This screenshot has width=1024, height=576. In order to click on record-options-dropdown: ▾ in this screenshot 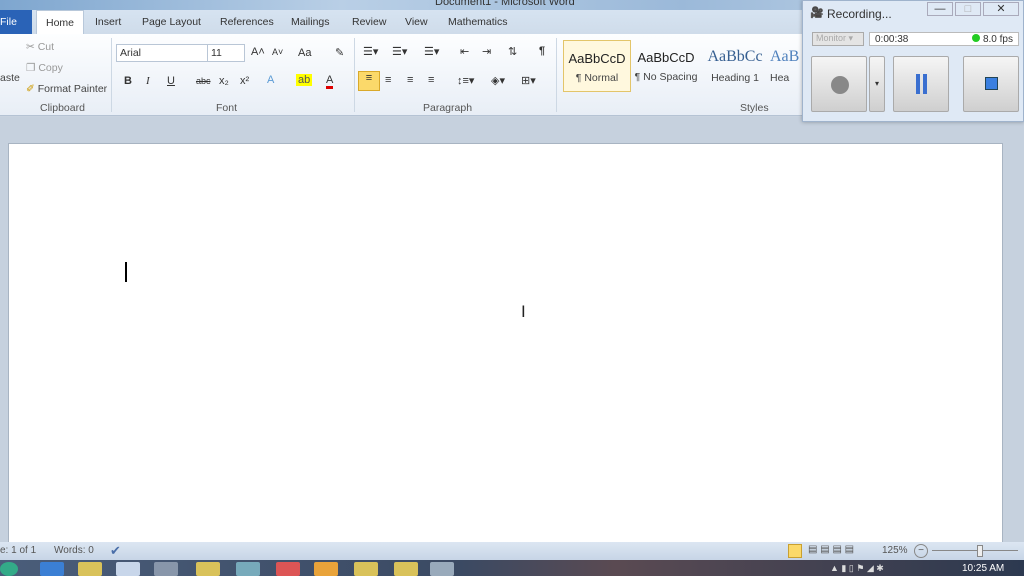, I will do `click(877, 84)`.